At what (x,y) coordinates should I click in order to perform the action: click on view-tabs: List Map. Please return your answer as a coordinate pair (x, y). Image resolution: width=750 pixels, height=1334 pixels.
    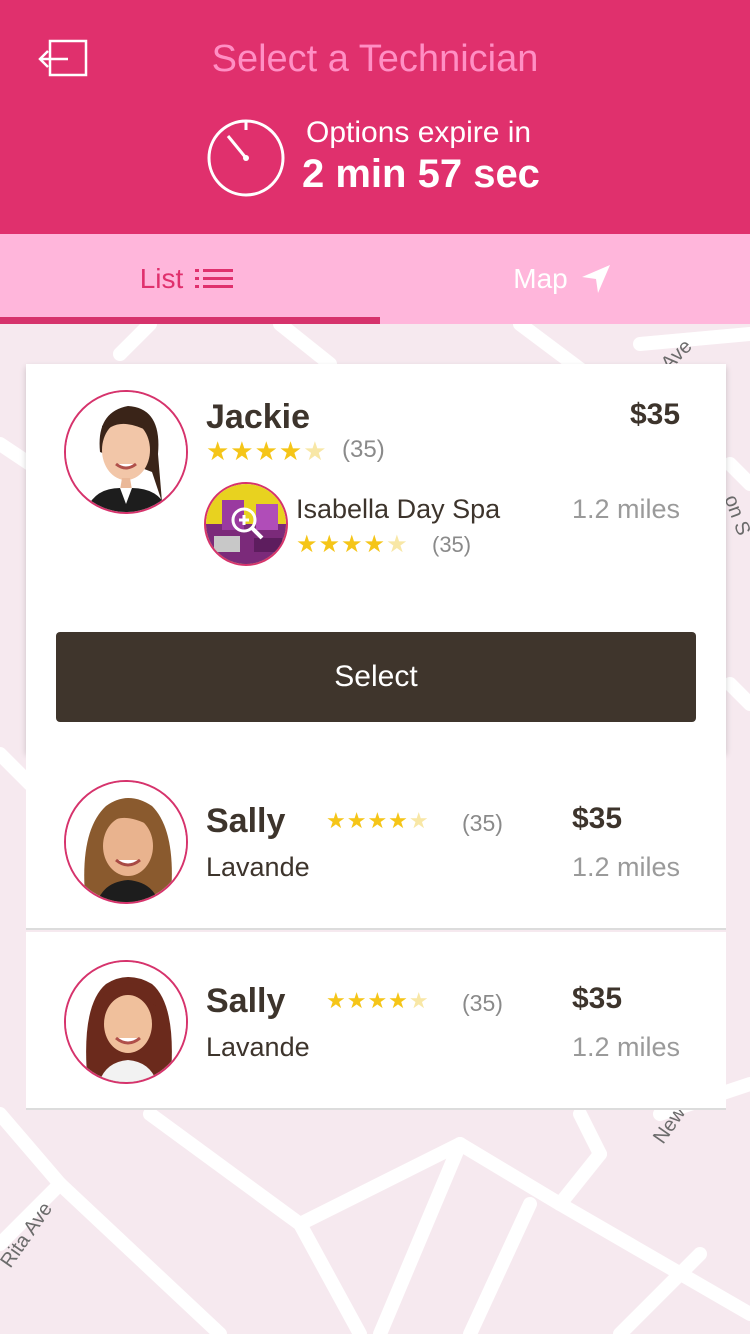
    Looking at the image, I should click on (375, 279).